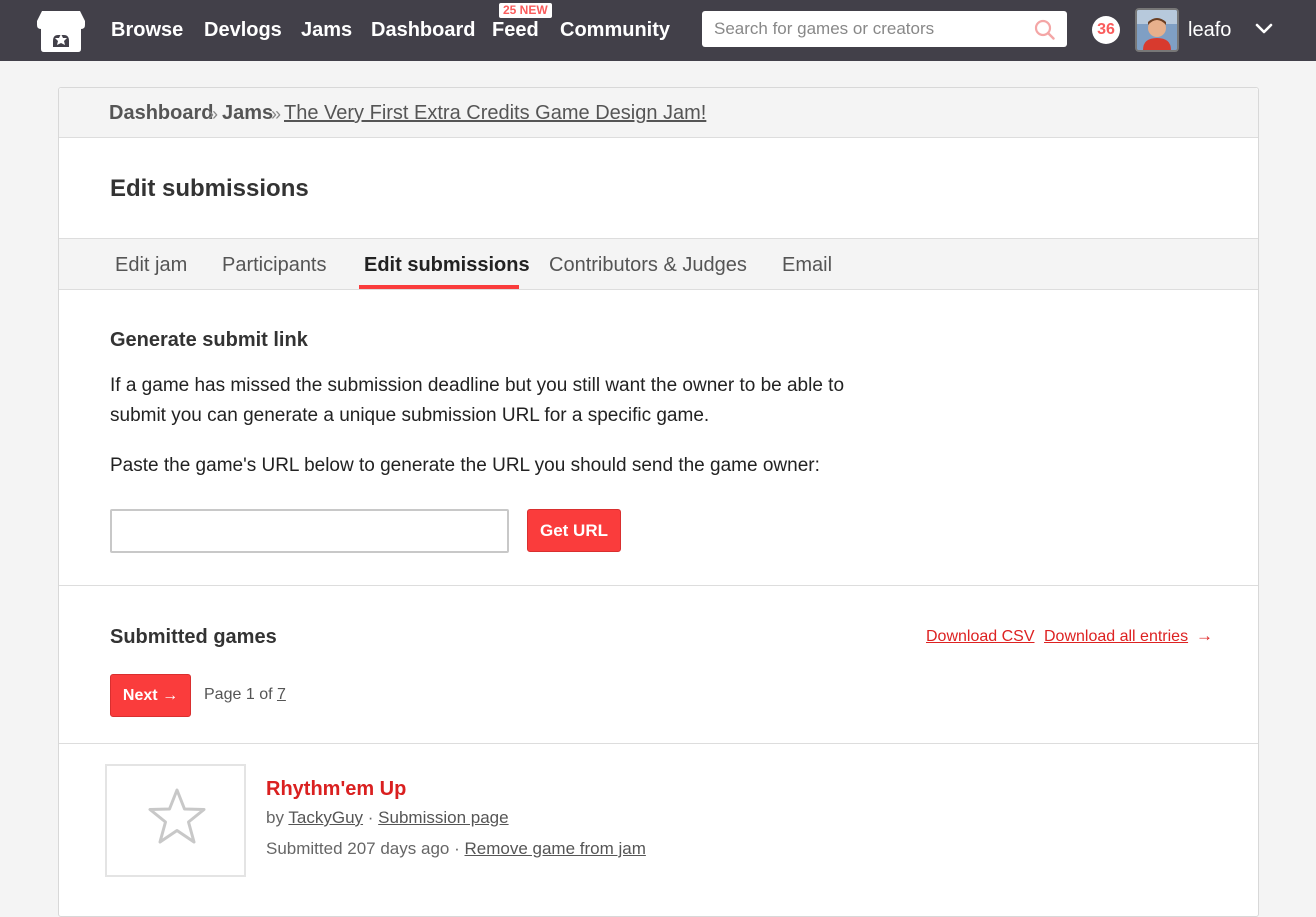 Image resolution: width=1316 pixels, height=917 pixels. Describe the element at coordinates (980, 637) in the screenshot. I see `download-csv-link: Download CSV` at that location.